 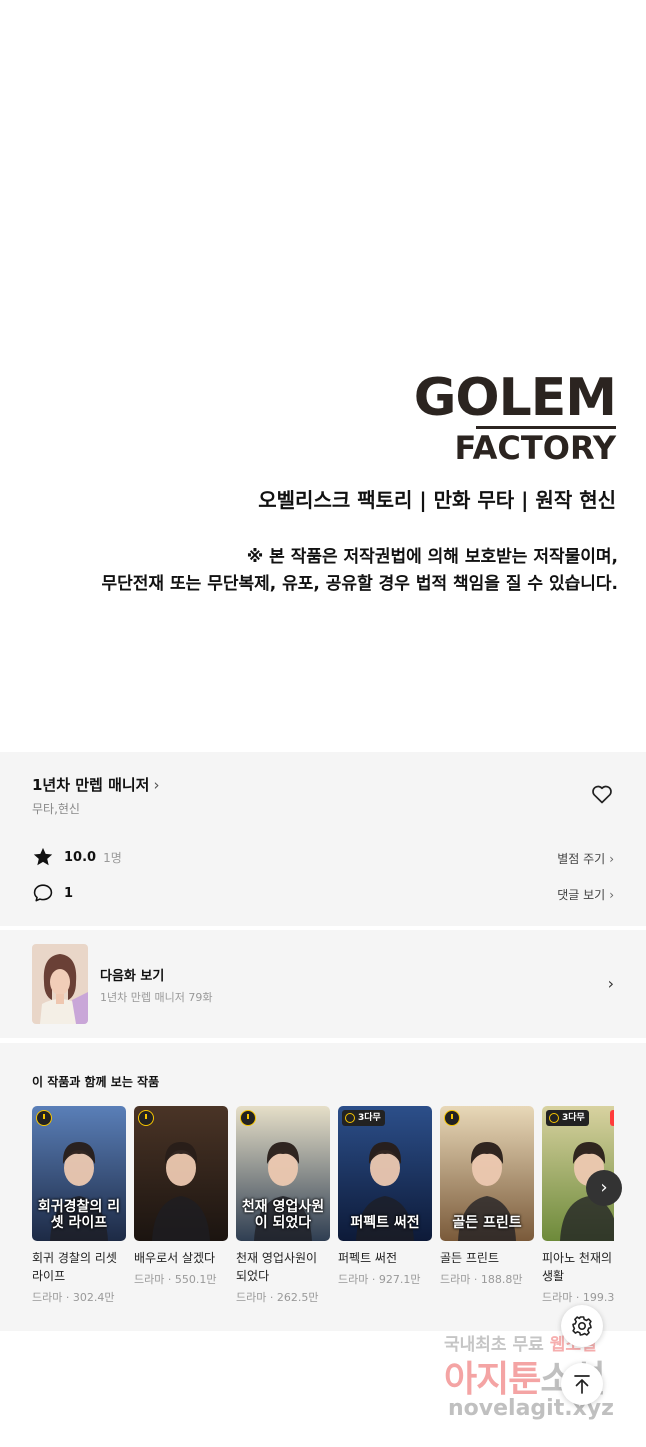 What do you see at coordinates (581, 859) in the screenshot?
I see `rate-label: 별점 주기` at bounding box center [581, 859].